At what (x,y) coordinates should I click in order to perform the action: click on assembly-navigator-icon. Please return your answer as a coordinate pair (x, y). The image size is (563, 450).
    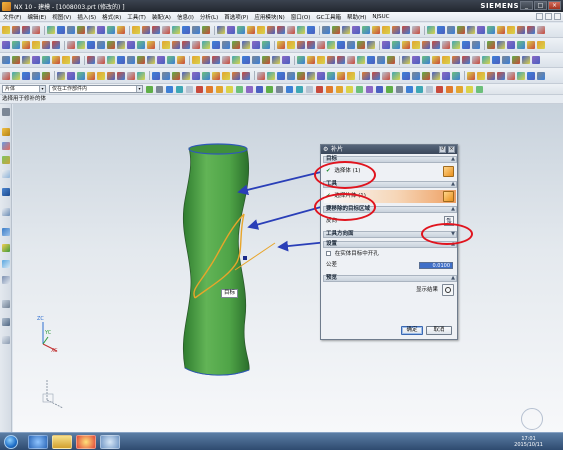
    Looking at the image, I should click on (6, 132).